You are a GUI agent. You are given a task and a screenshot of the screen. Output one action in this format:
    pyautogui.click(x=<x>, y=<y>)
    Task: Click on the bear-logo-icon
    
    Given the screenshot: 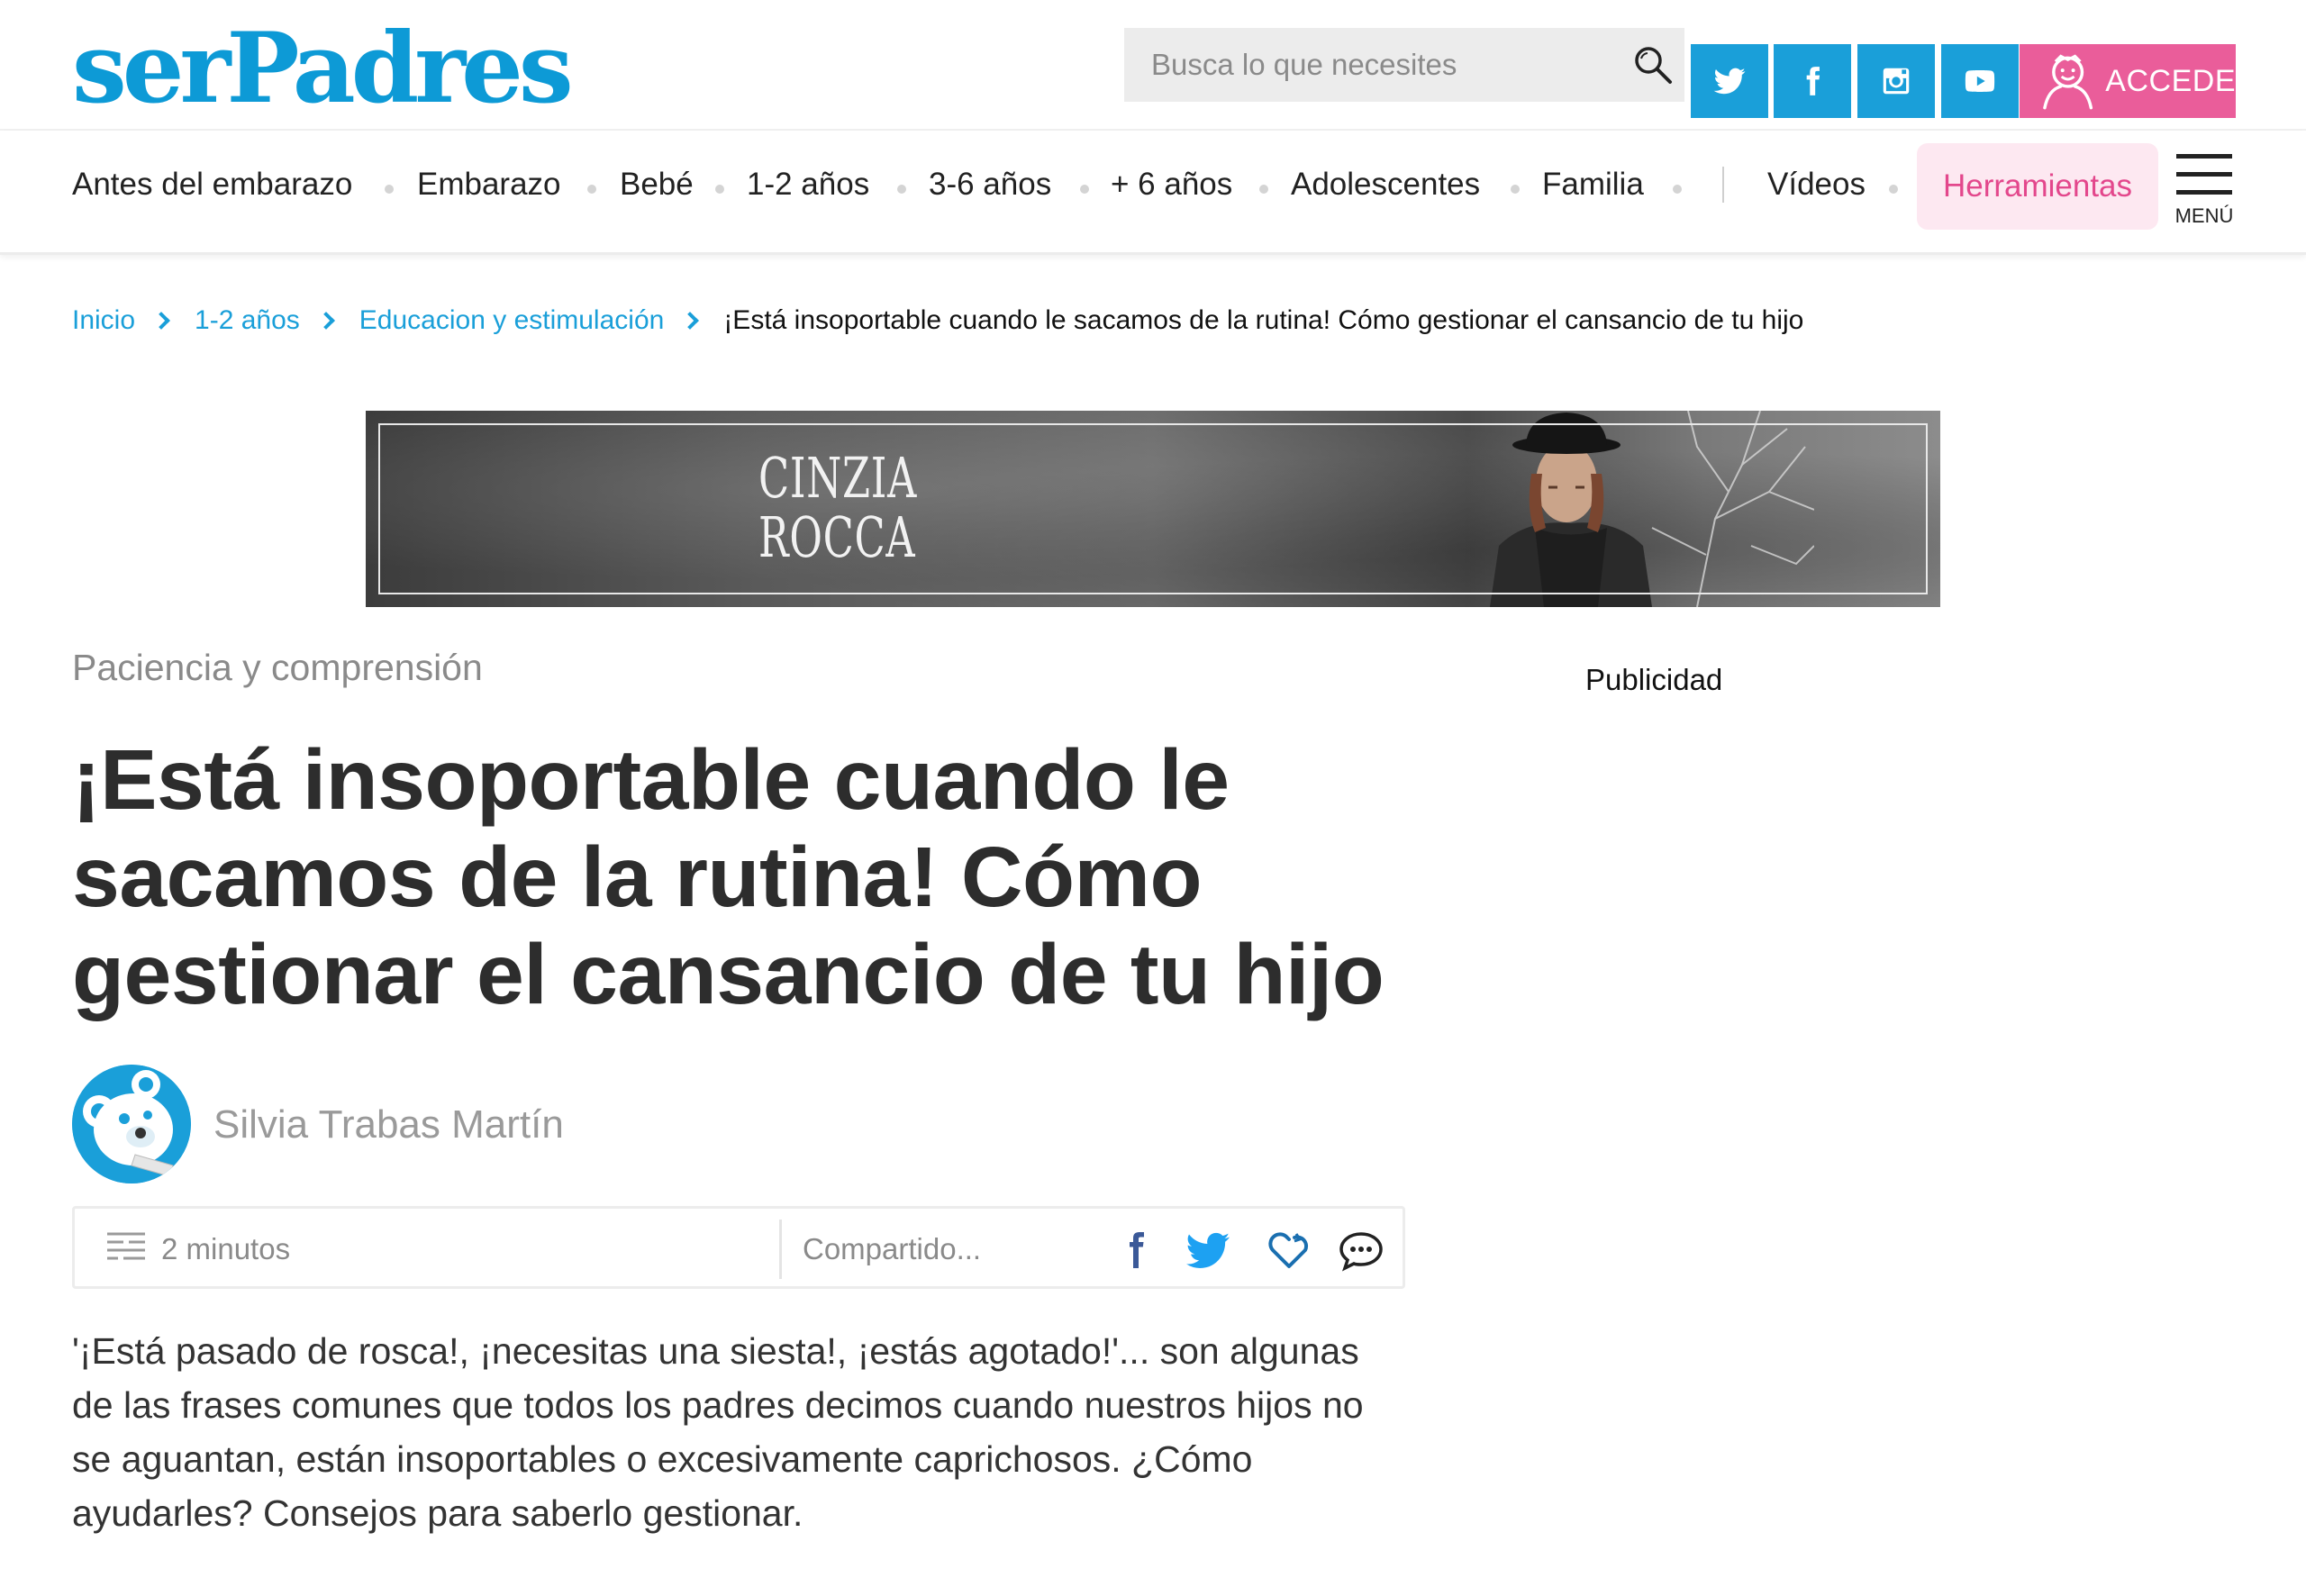 What is the action you would take?
    pyautogui.click(x=131, y=1124)
    